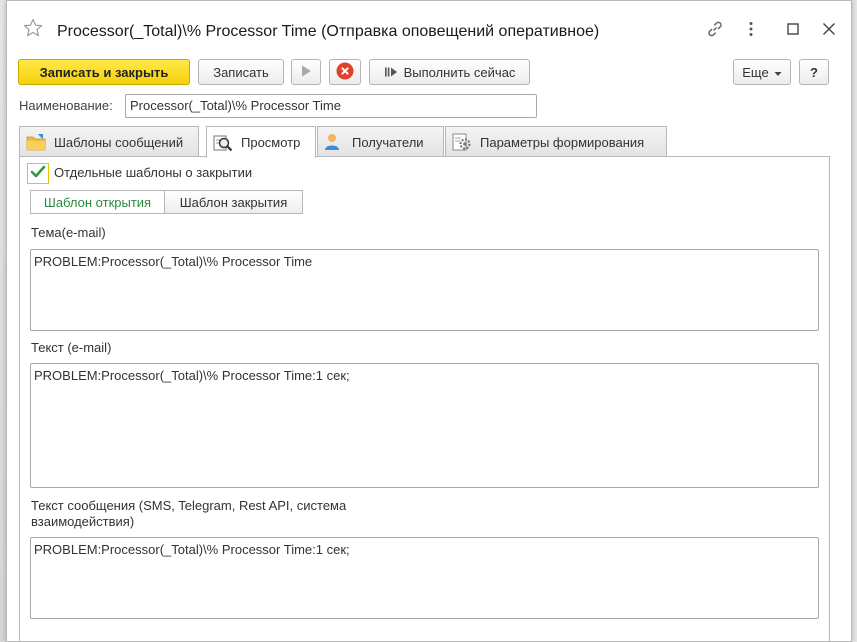  I want to click on more-button: Еще, so click(762, 72).